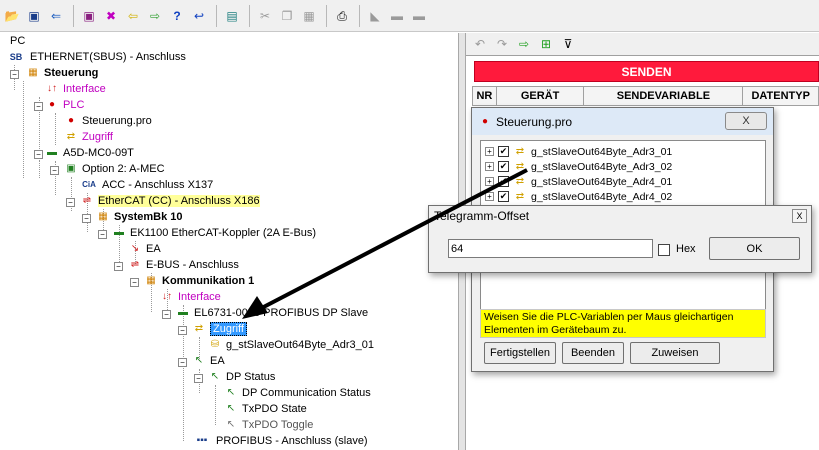 The image size is (819, 450). What do you see at coordinates (297, 393) in the screenshot?
I see `tree-node-dp-comm: ↖ DP Communication Status` at bounding box center [297, 393].